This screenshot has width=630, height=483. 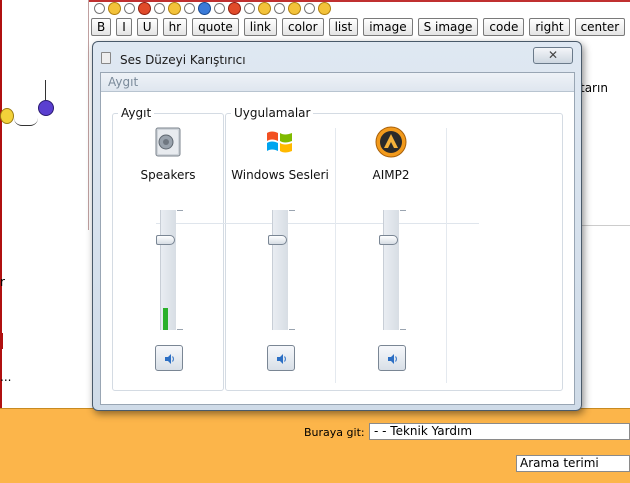 What do you see at coordinates (504, 27) in the screenshot?
I see `code-button: code` at bounding box center [504, 27].